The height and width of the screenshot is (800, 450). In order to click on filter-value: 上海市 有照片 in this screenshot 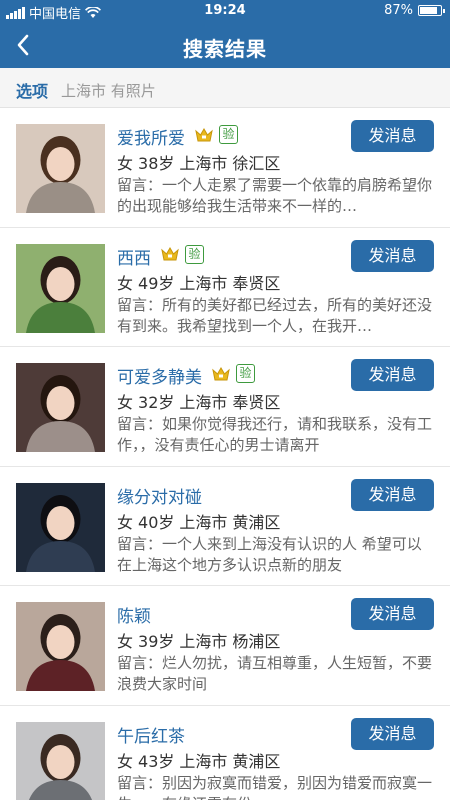, I will do `click(108, 91)`.